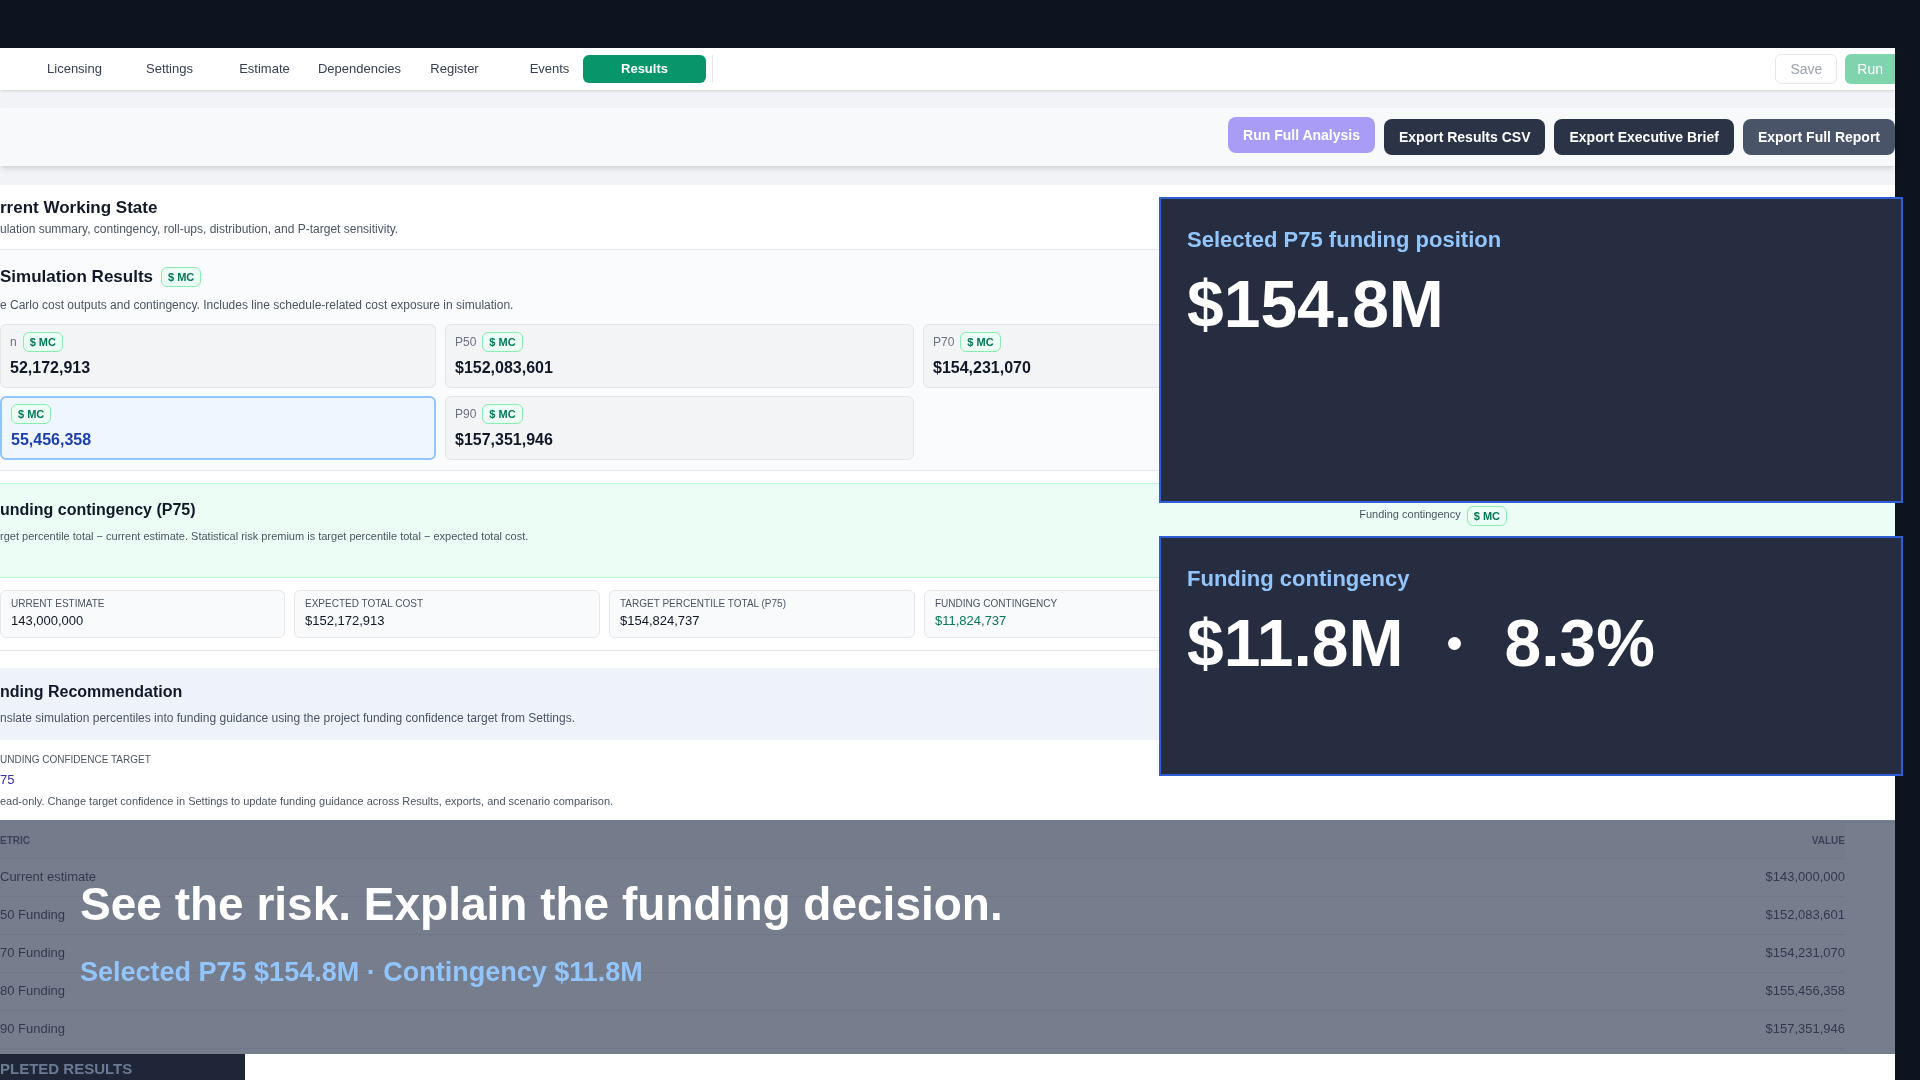  I want to click on highlight-value: $11.8M, so click(1295, 643).